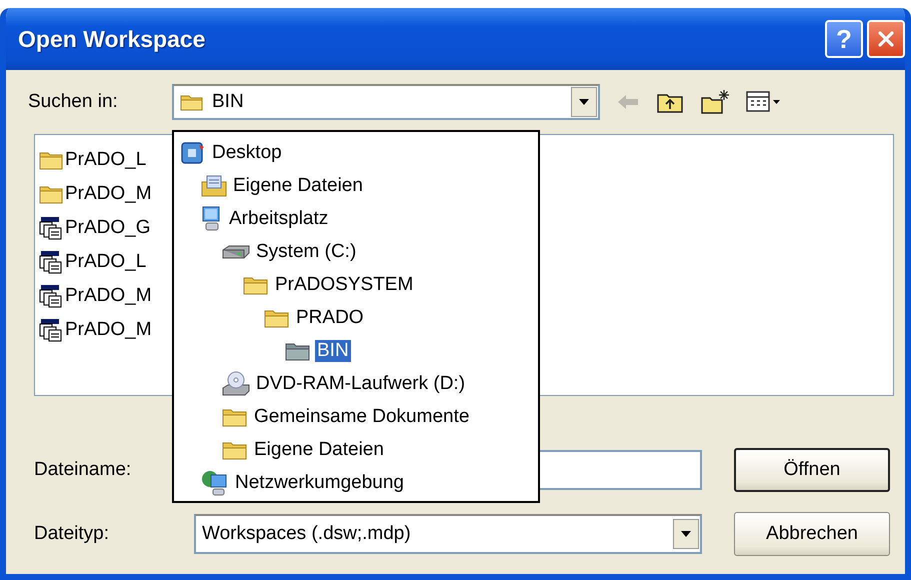 Image resolution: width=911 pixels, height=580 pixels. Describe the element at coordinates (214, 186) in the screenshot. I see `document-folder-icon` at that location.